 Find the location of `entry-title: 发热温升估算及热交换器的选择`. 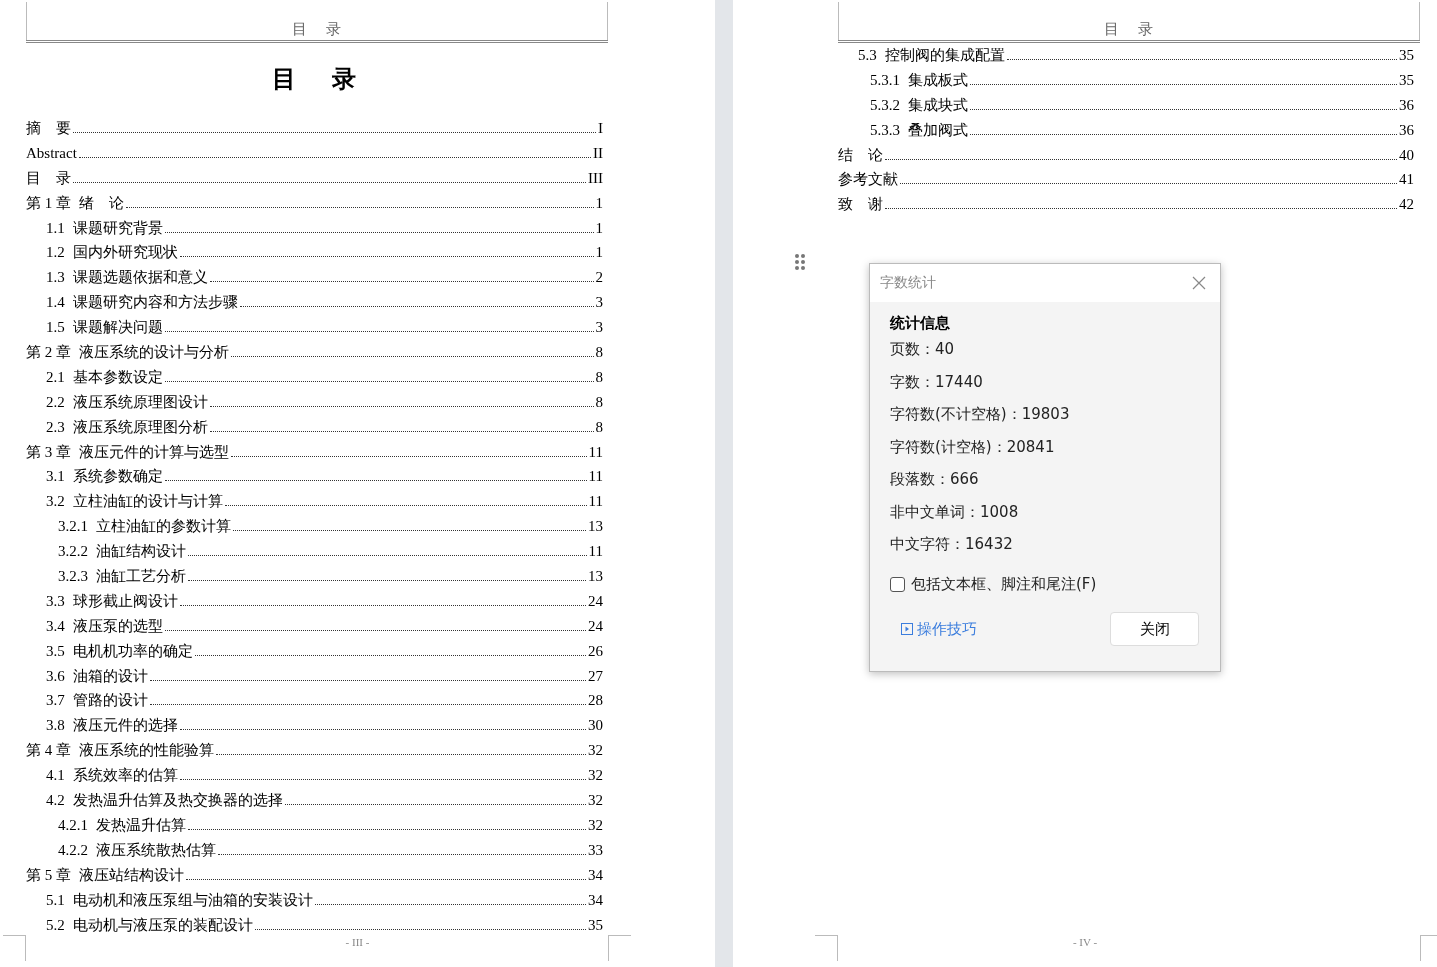

entry-title: 发热温升估算及热交换器的选择 is located at coordinates (177, 800).